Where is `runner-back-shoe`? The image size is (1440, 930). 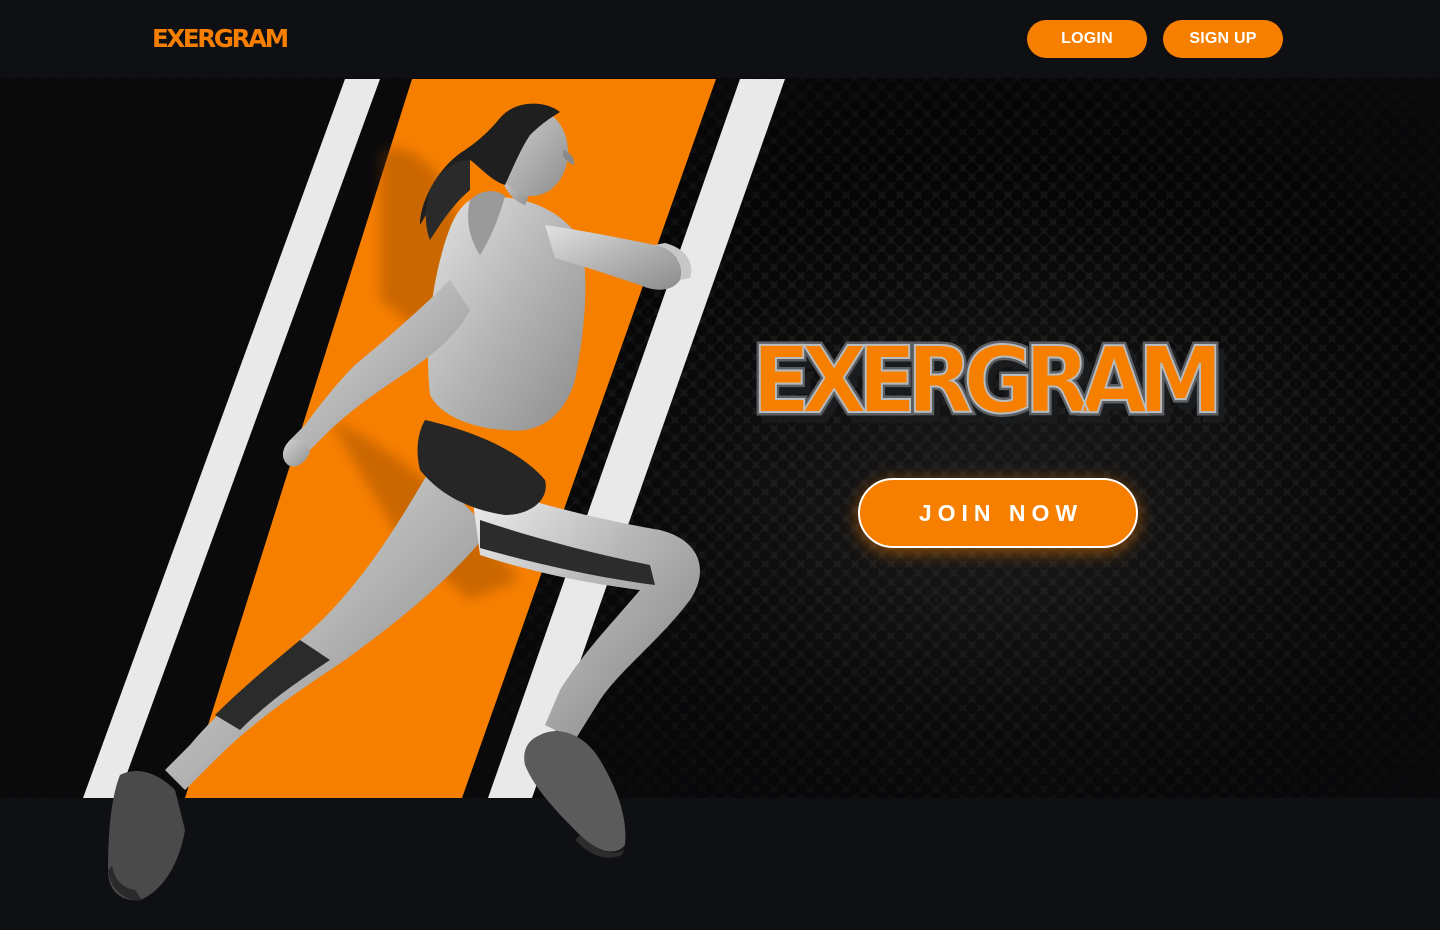 runner-back-shoe is located at coordinates (146, 835).